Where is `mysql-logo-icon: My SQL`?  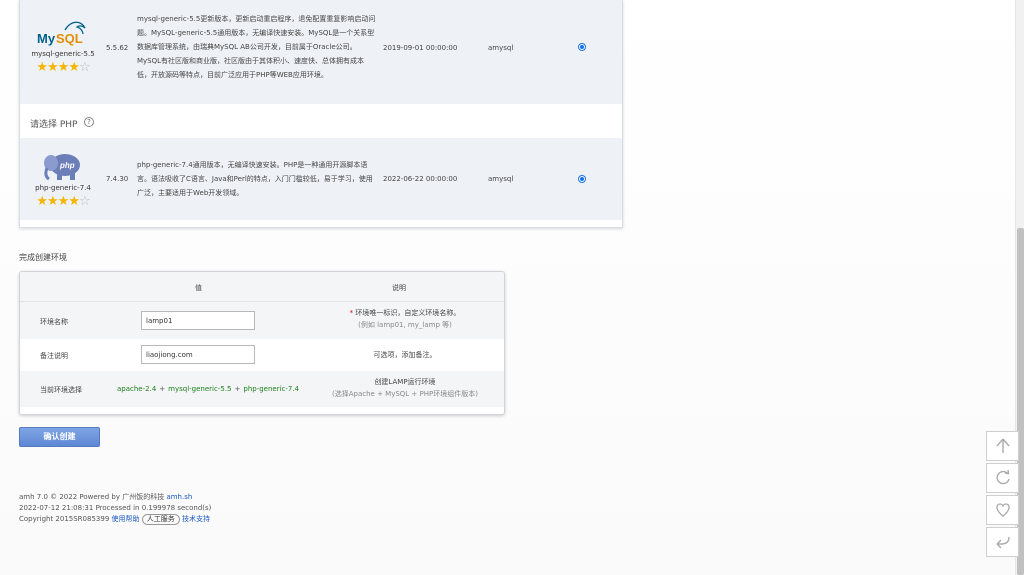 mysql-logo-icon: My SQL is located at coordinates (63, 33).